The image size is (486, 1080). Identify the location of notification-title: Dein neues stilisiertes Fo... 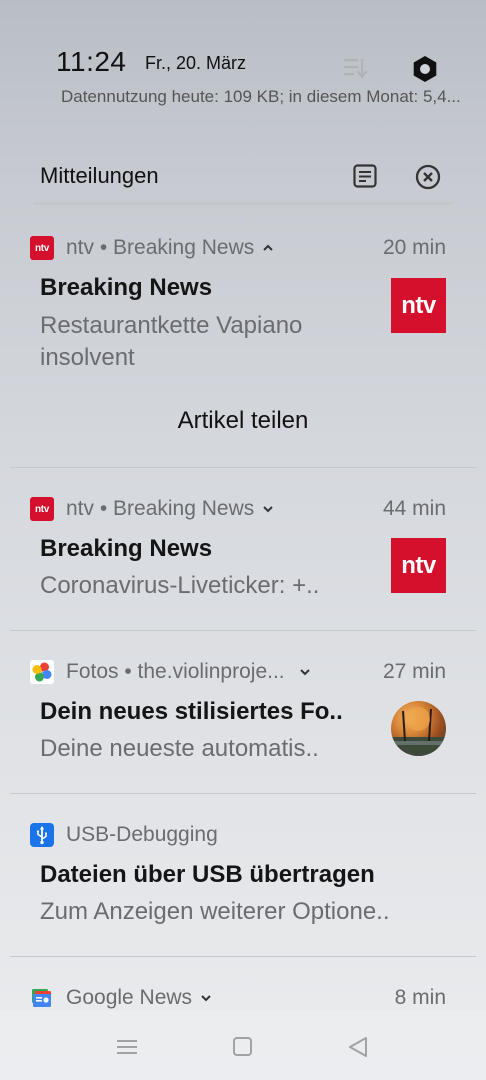
(191, 711).